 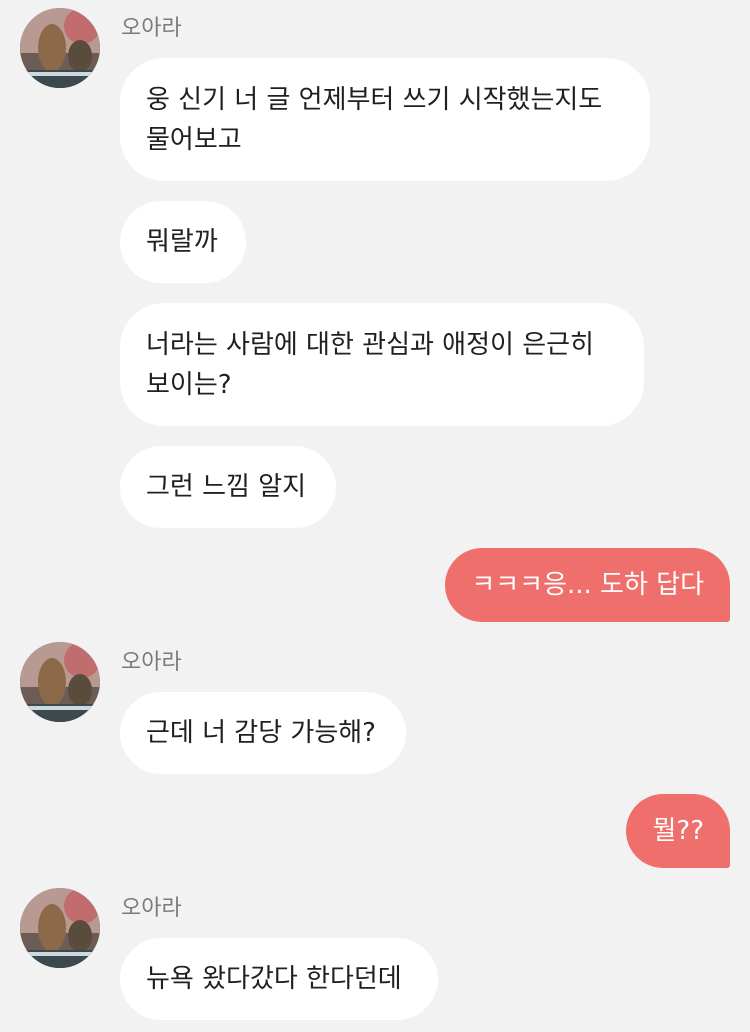 I want to click on incoming-message-bubble: 너라는 사람에 대한 관심과 애정이 은근히 보이는?, so click(x=382, y=364).